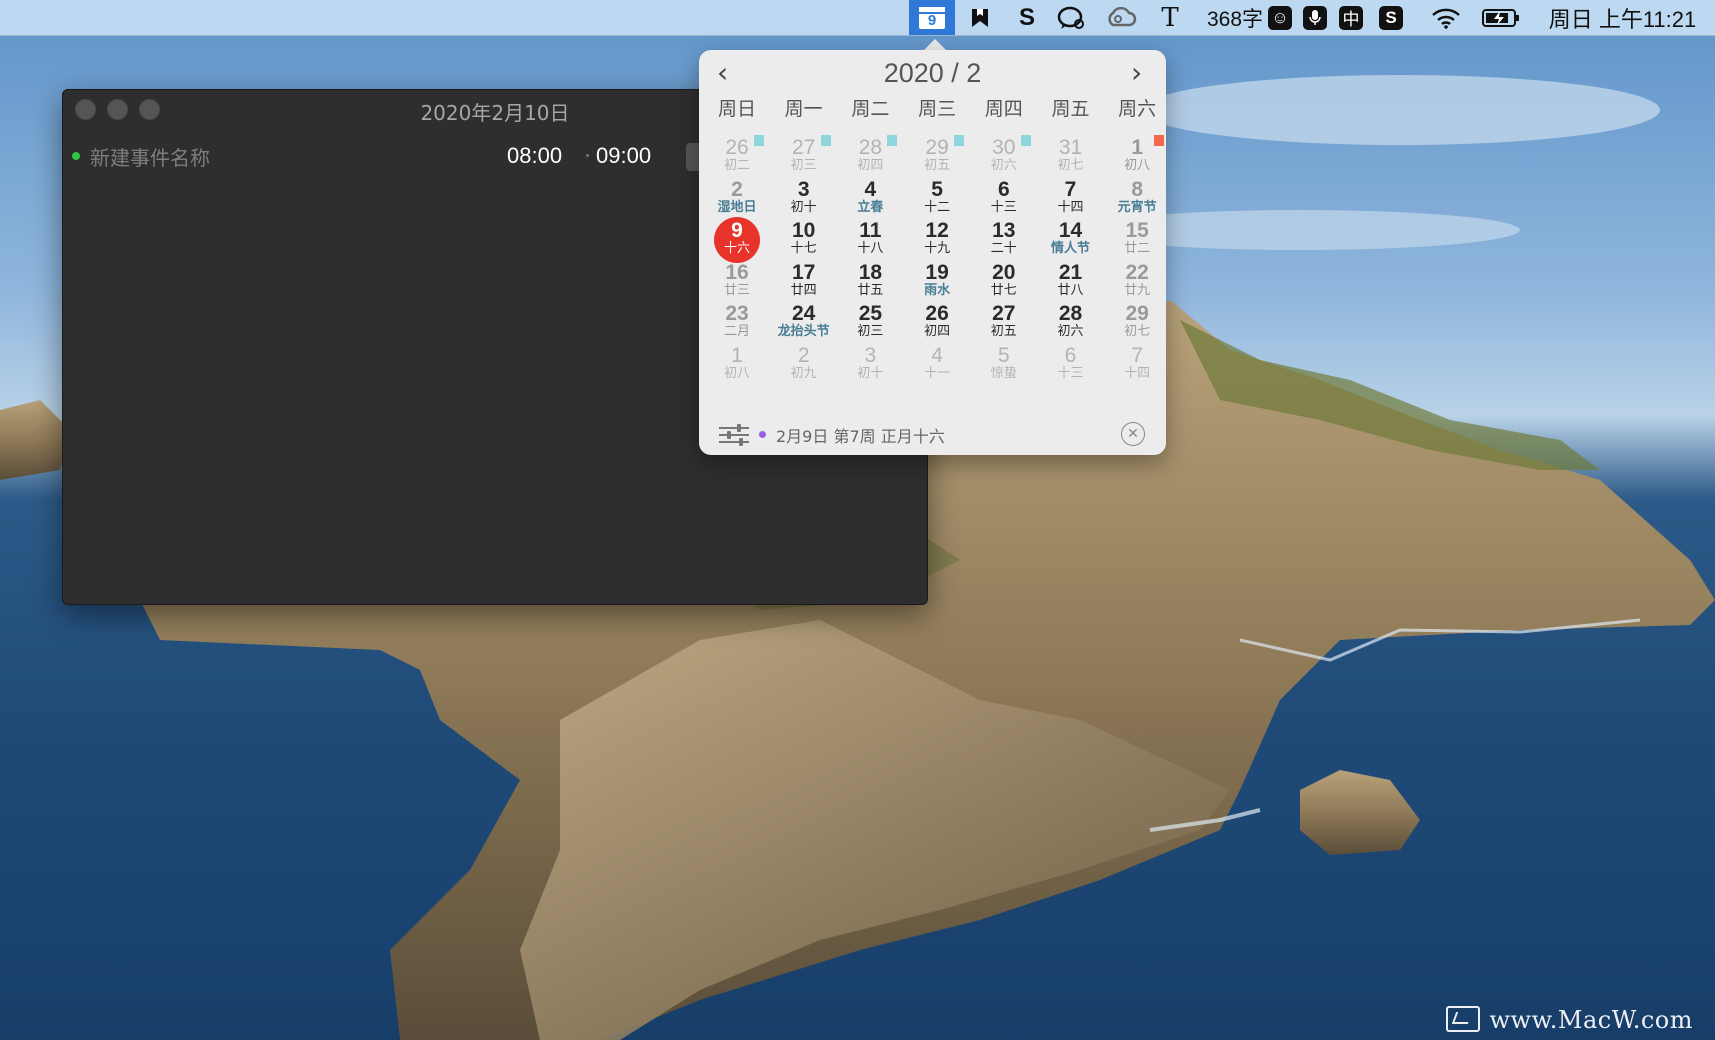 This screenshot has width=1715, height=1040. What do you see at coordinates (803, 331) in the screenshot?
I see `lunar-date: 龙抬头节` at bounding box center [803, 331].